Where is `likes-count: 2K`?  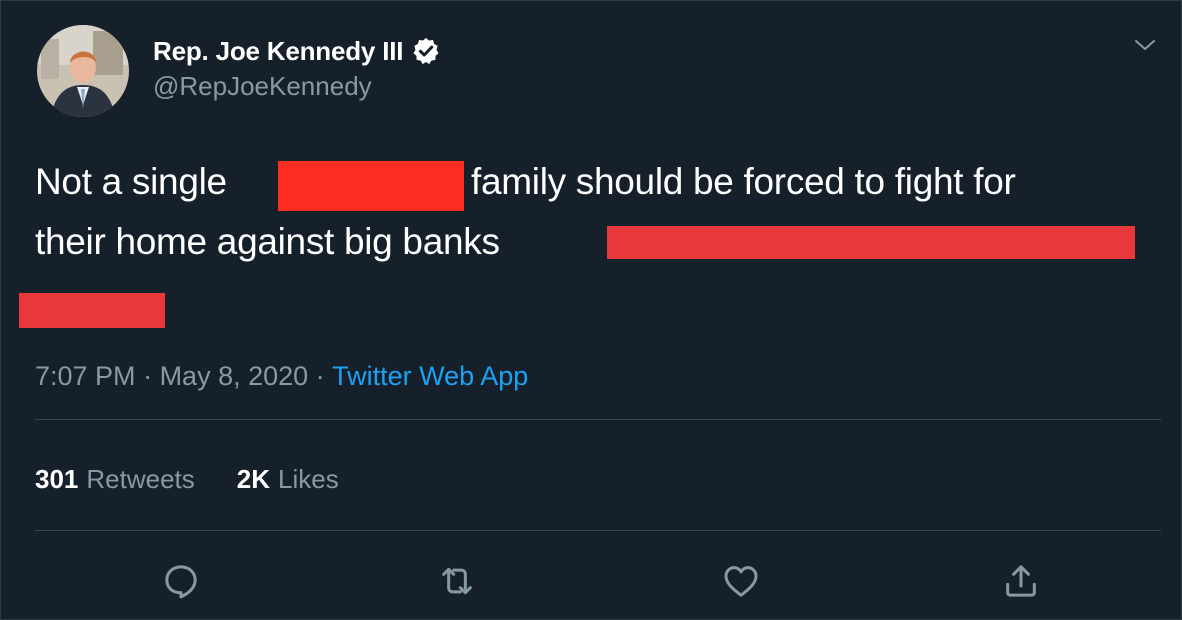
likes-count: 2K is located at coordinates (253, 479).